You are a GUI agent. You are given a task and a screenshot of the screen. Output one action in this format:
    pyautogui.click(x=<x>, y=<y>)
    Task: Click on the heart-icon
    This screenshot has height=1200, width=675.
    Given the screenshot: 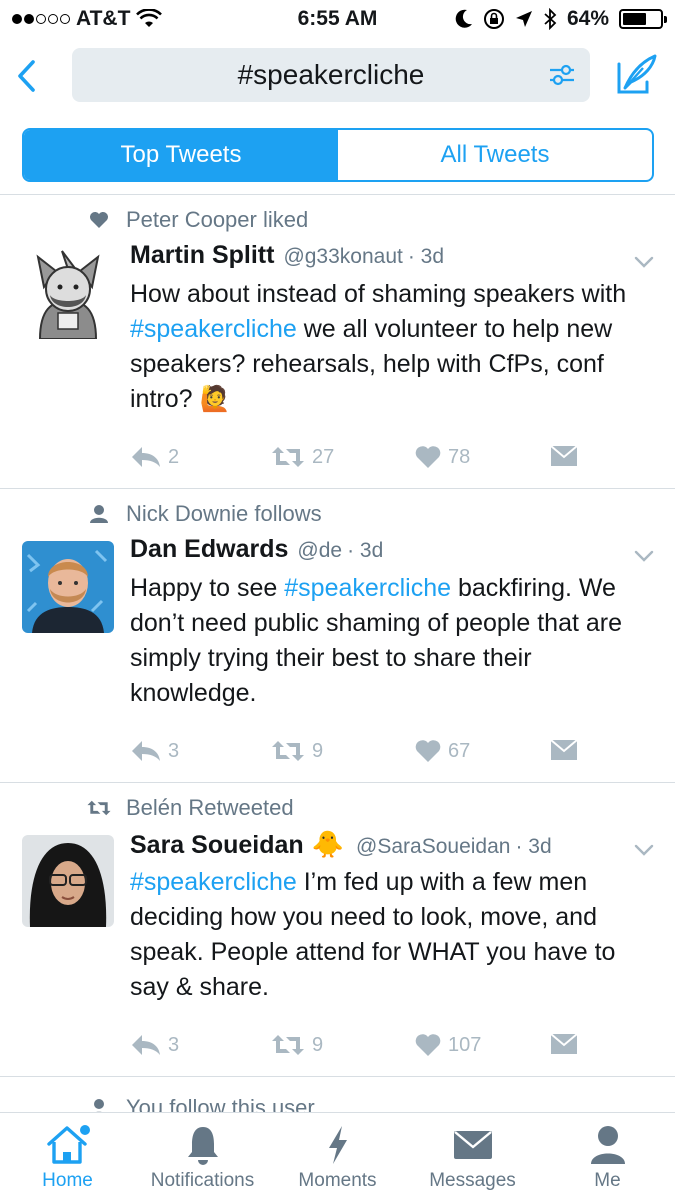 What is the action you would take?
    pyautogui.click(x=99, y=220)
    